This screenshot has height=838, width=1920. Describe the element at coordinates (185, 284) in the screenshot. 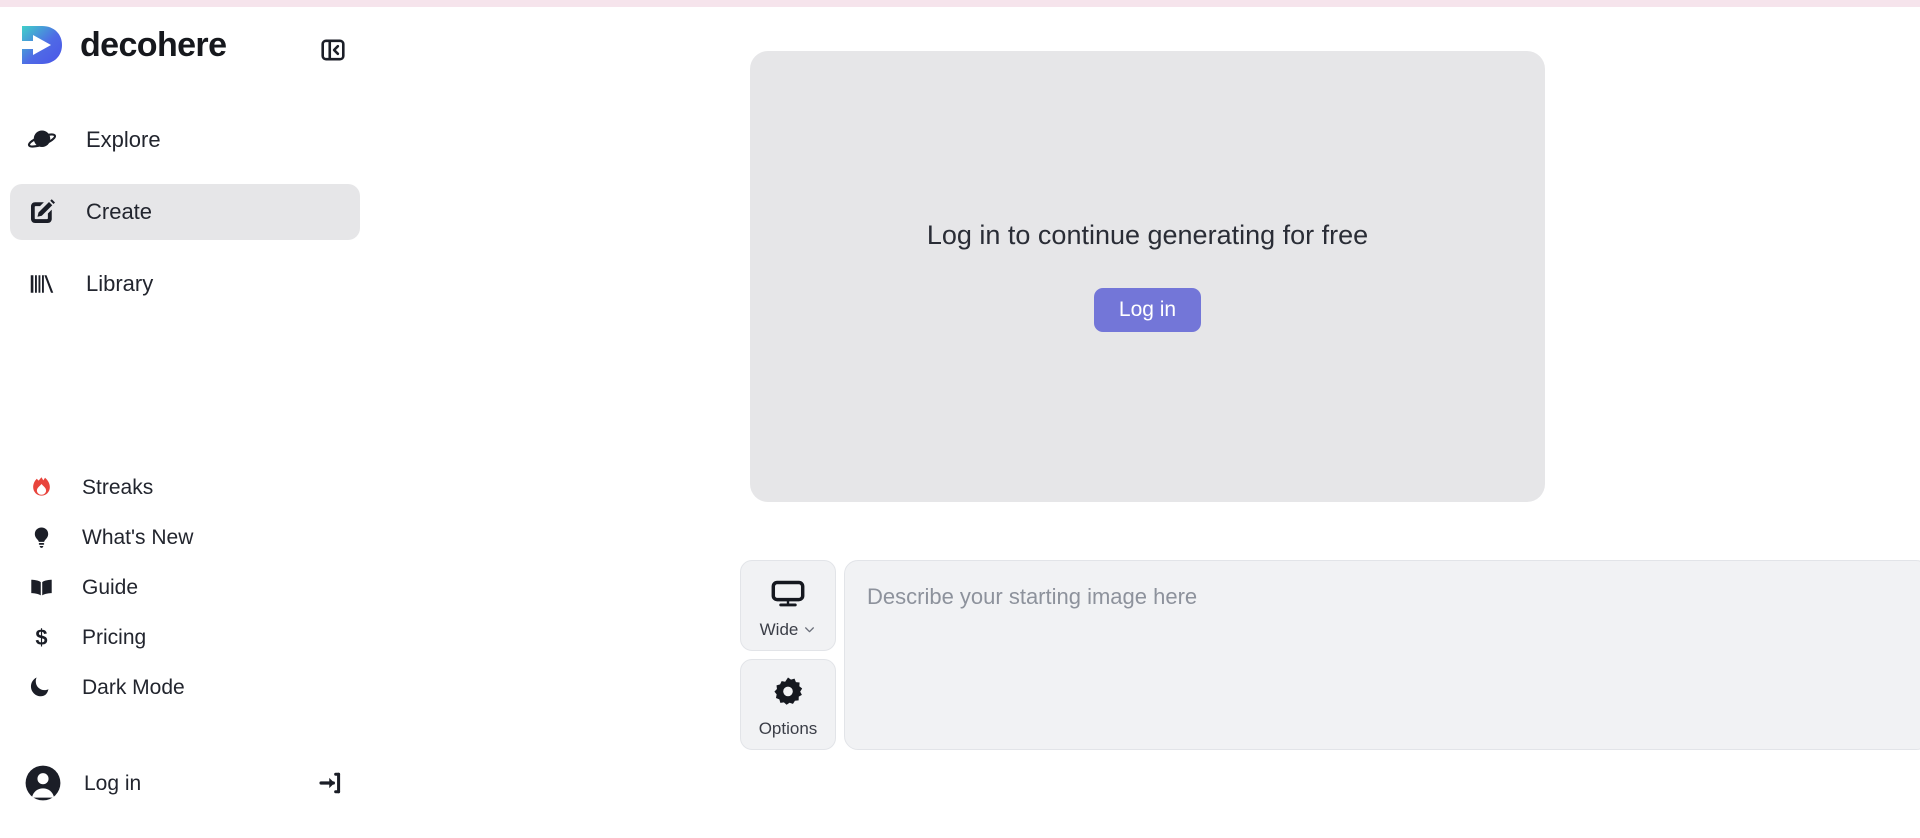

I see `sidebar-item-library: Library` at that location.